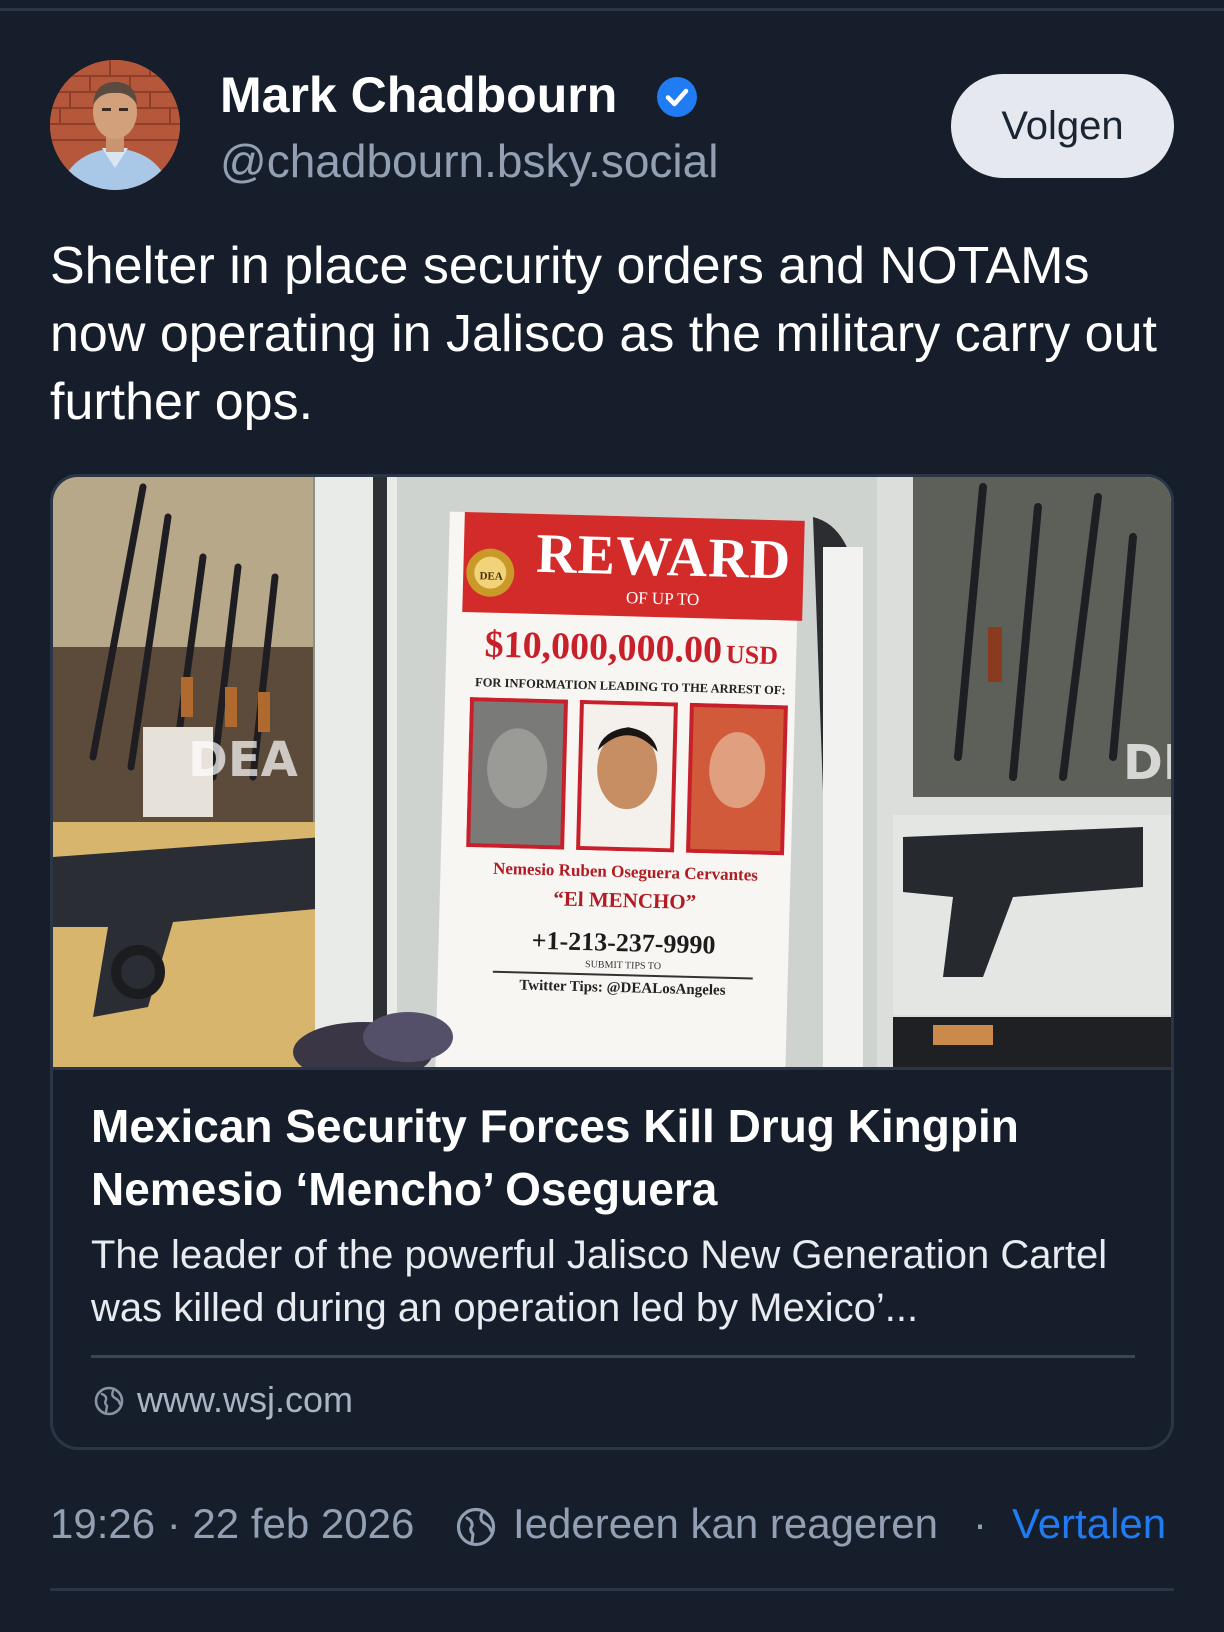 This screenshot has height=1632, width=1224. Describe the element at coordinates (612, 1589) in the screenshot. I see `bottom-divider` at that location.